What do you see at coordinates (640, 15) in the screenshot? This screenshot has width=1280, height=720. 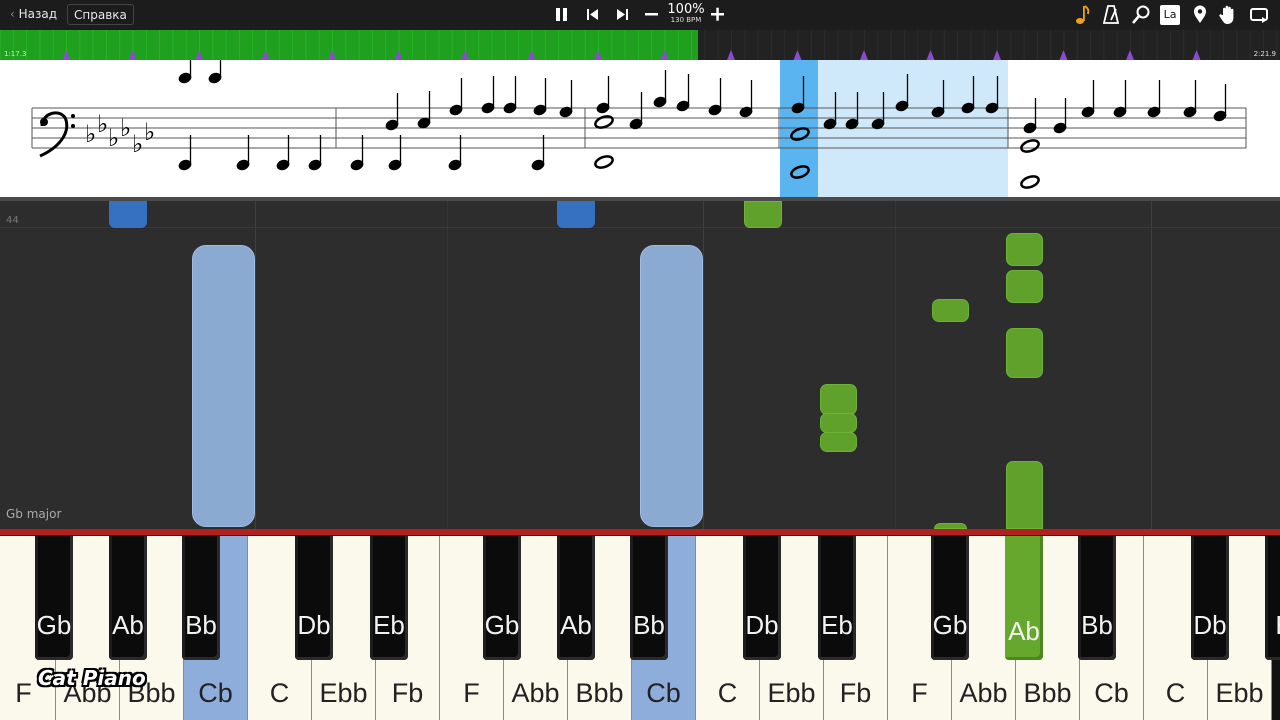 I see `toolbar: ‹ Назад Справка 100% 130 BPM La` at bounding box center [640, 15].